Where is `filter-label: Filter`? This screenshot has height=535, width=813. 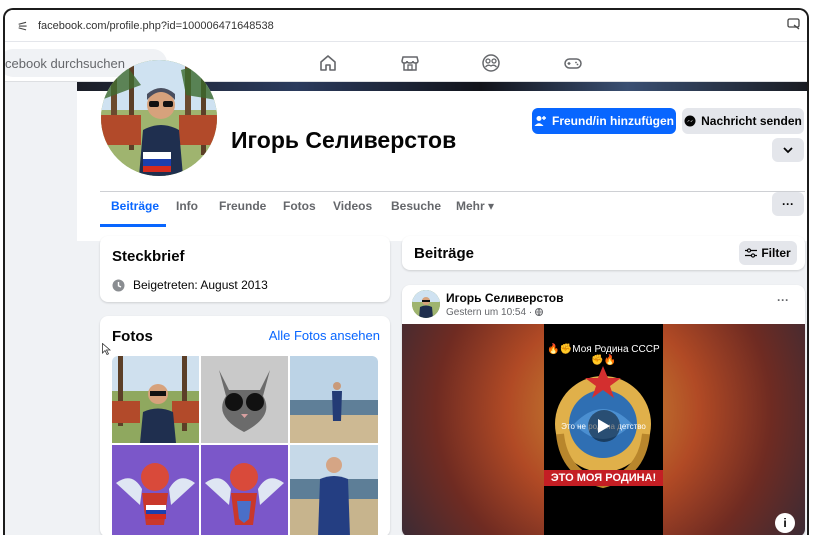 filter-label: Filter is located at coordinates (776, 253).